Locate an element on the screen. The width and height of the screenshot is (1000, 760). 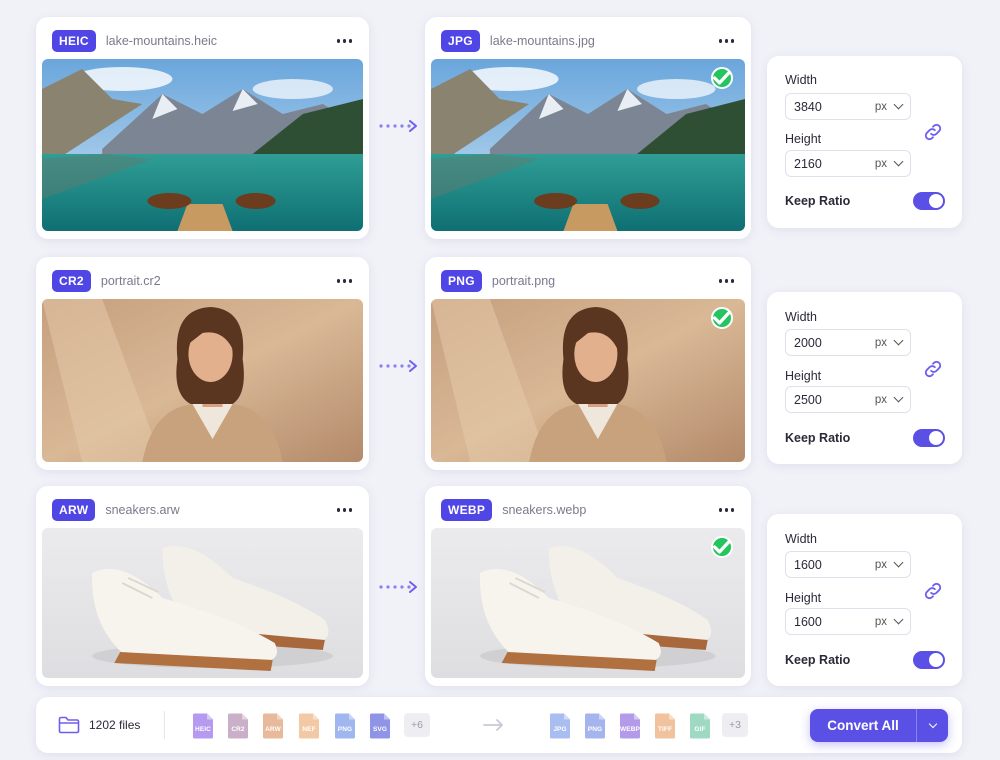
source-image-sneakers is located at coordinates (202, 603).